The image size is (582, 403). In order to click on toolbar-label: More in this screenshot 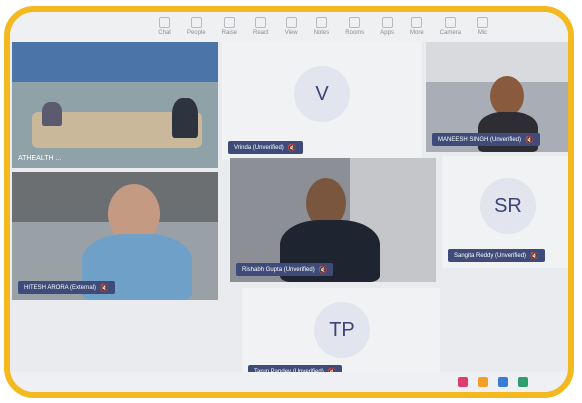, I will do `click(416, 33)`.